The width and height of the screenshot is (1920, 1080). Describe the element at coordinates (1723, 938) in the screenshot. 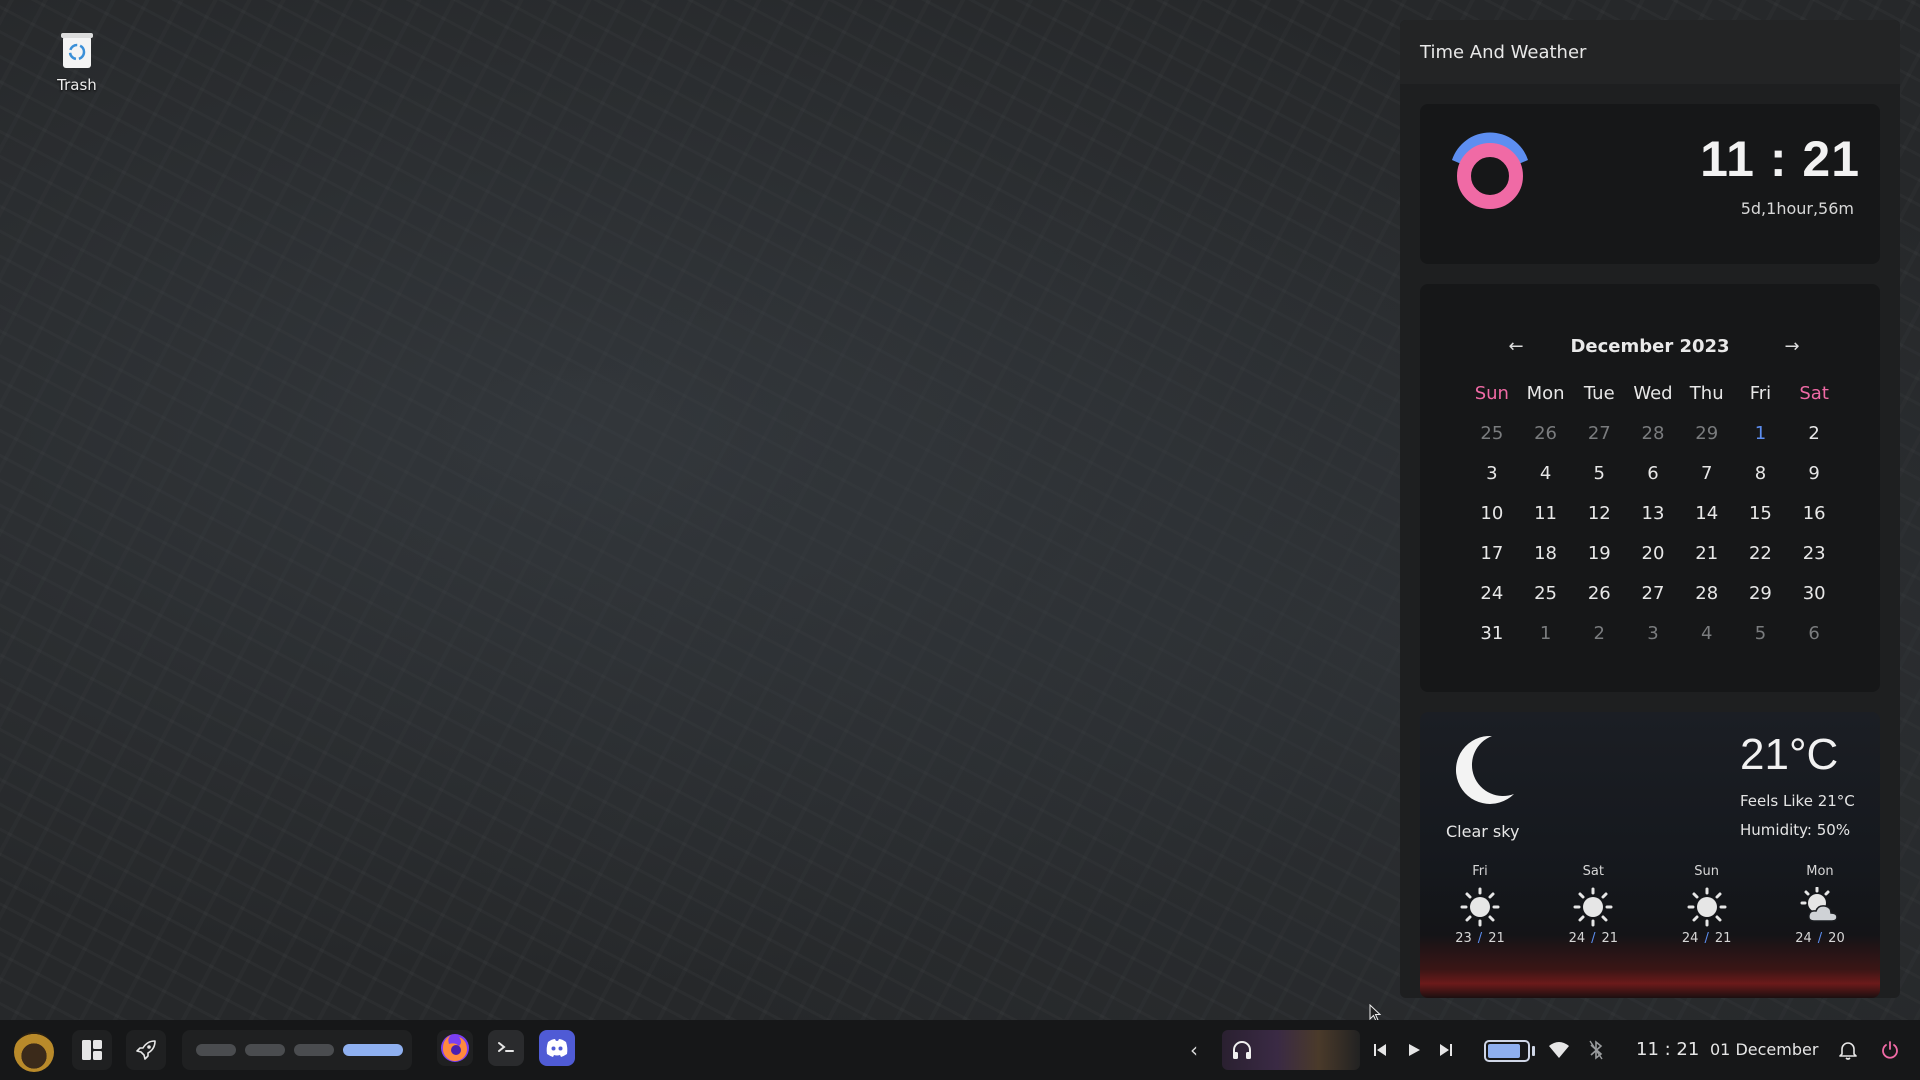

I see `forecast-low: 21` at that location.